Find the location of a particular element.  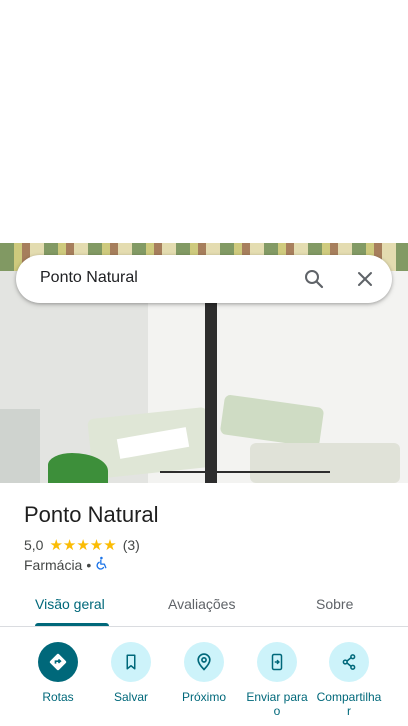

send-to-phone-label: Enviar para o is located at coordinates (277, 704).